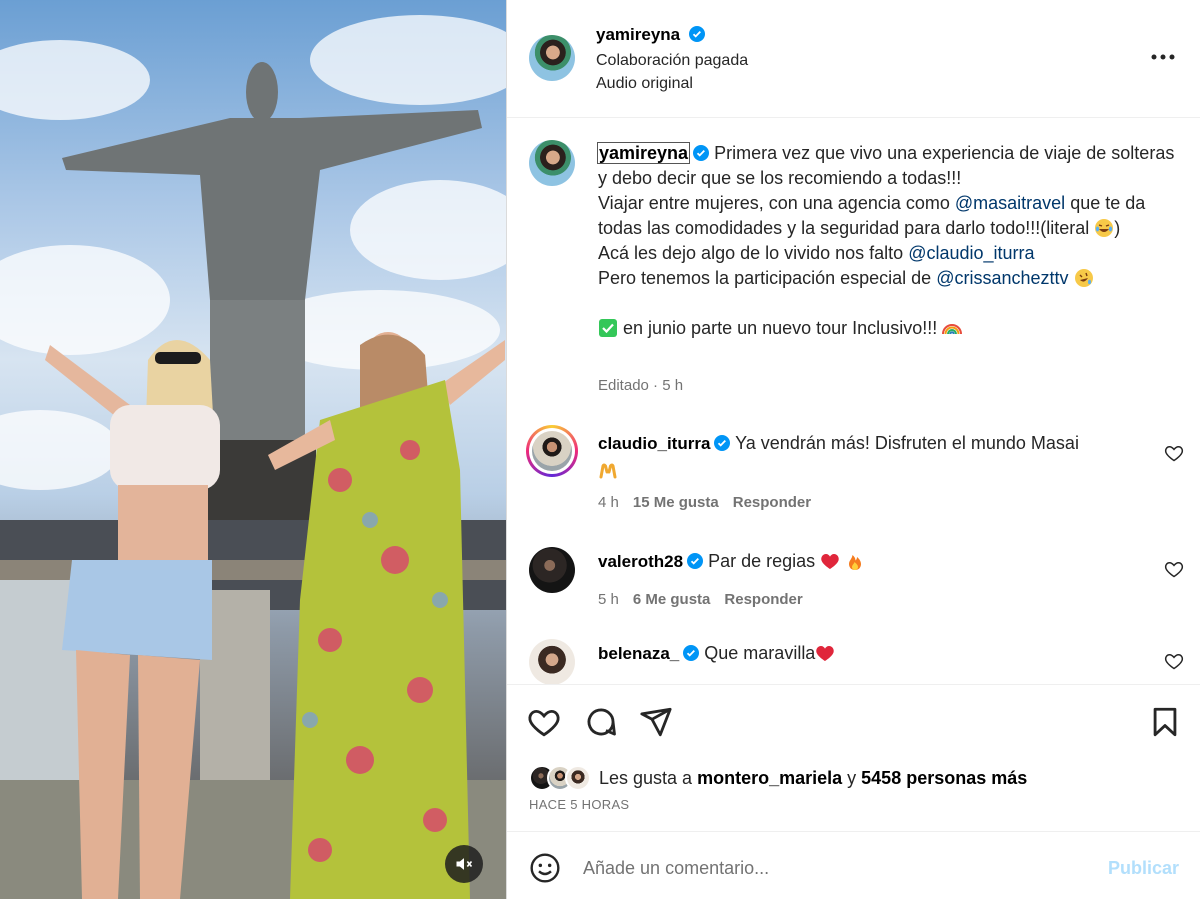  I want to click on comment-item: belenaza_ Que maravilla, so click(853, 661).